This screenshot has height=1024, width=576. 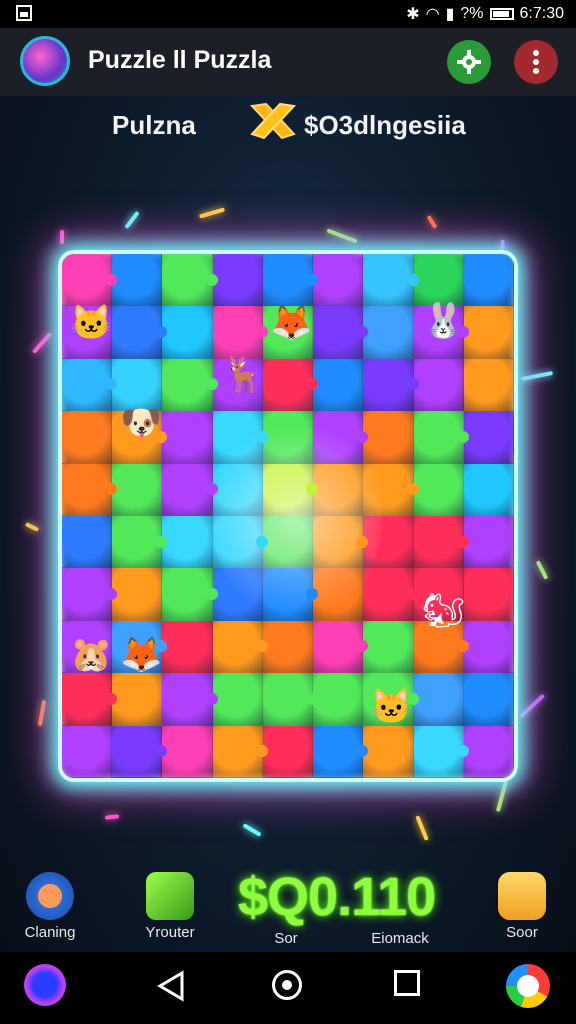 What do you see at coordinates (469, 62) in the screenshot?
I see `settings-button` at bounding box center [469, 62].